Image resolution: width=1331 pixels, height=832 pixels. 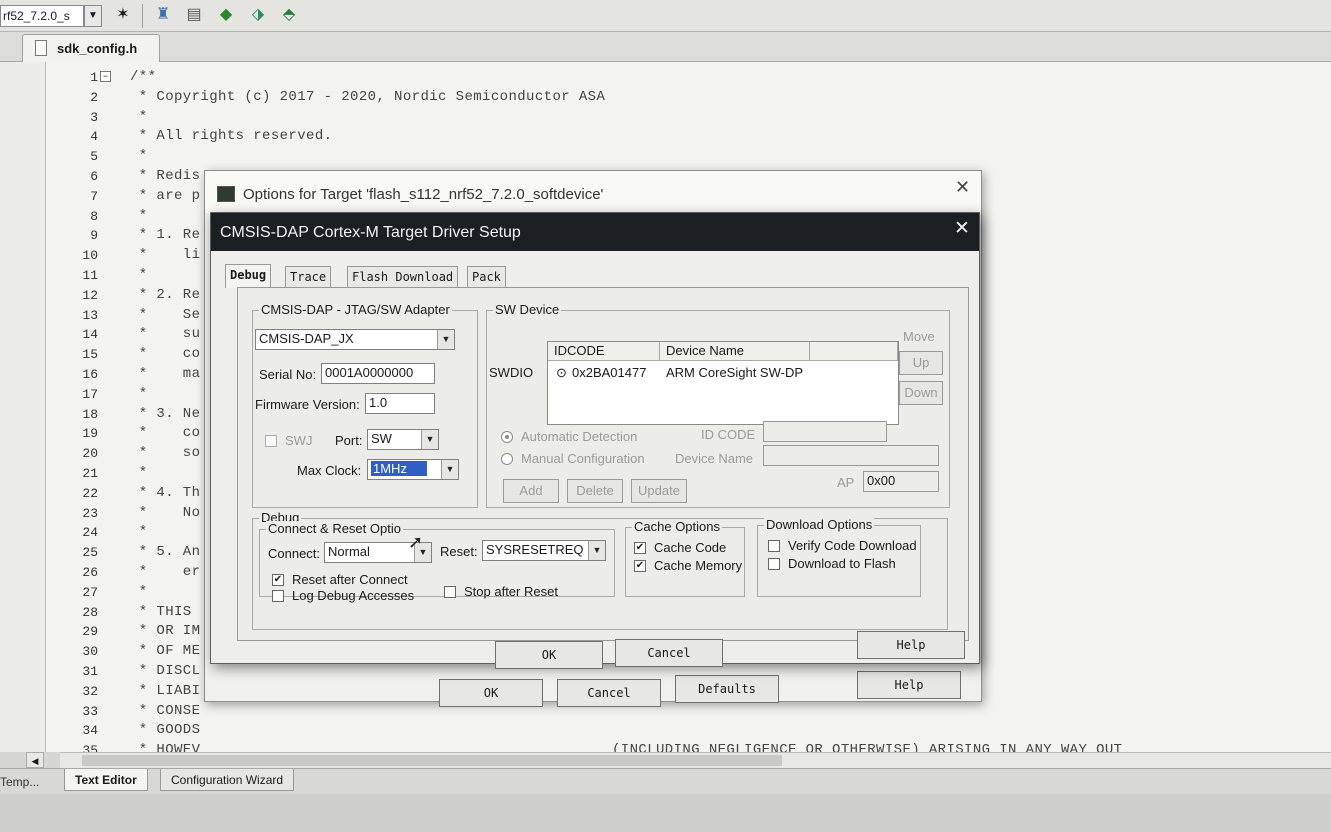 What do you see at coordinates (90, 434) in the screenshot?
I see `line-number: 19` at bounding box center [90, 434].